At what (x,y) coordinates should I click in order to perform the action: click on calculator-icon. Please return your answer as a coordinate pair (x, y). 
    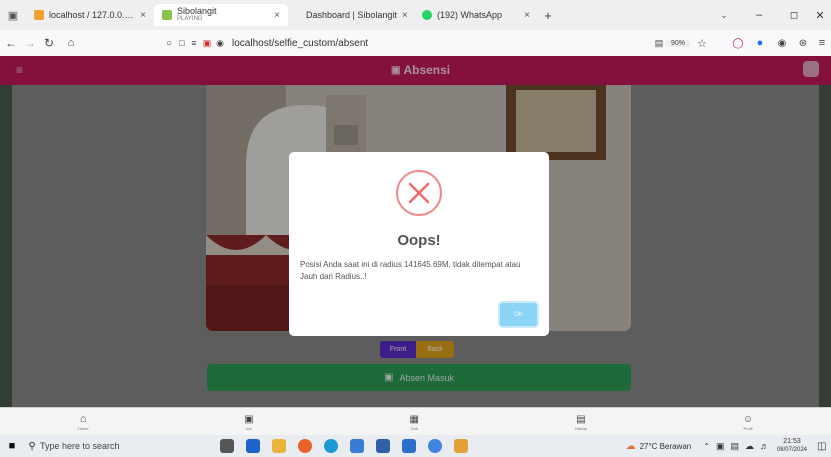
    Looking at the image, I should click on (383, 446).